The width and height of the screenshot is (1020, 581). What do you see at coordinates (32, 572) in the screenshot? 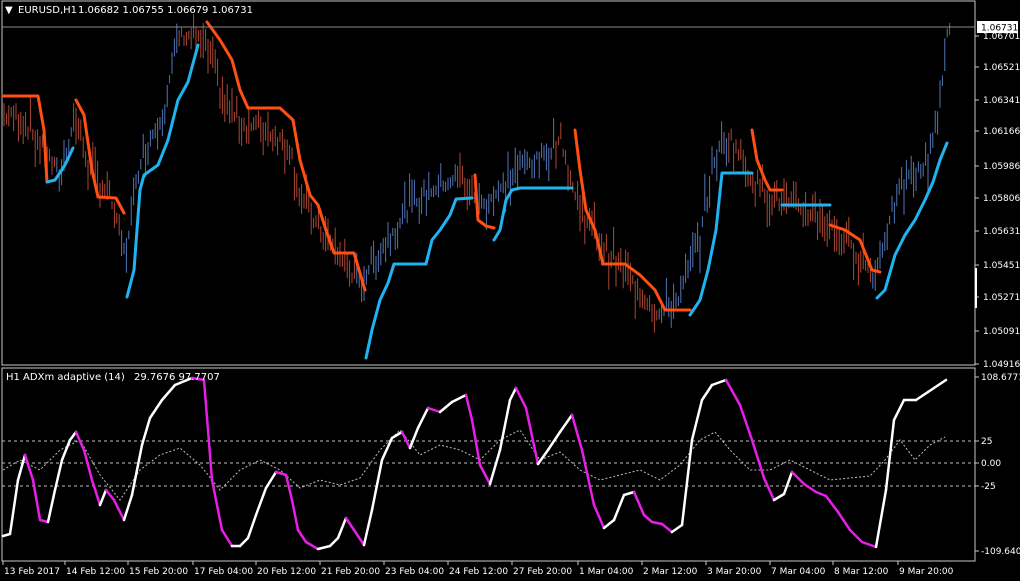
I see `time-tick-label: 13 Feb 2017` at bounding box center [32, 572].